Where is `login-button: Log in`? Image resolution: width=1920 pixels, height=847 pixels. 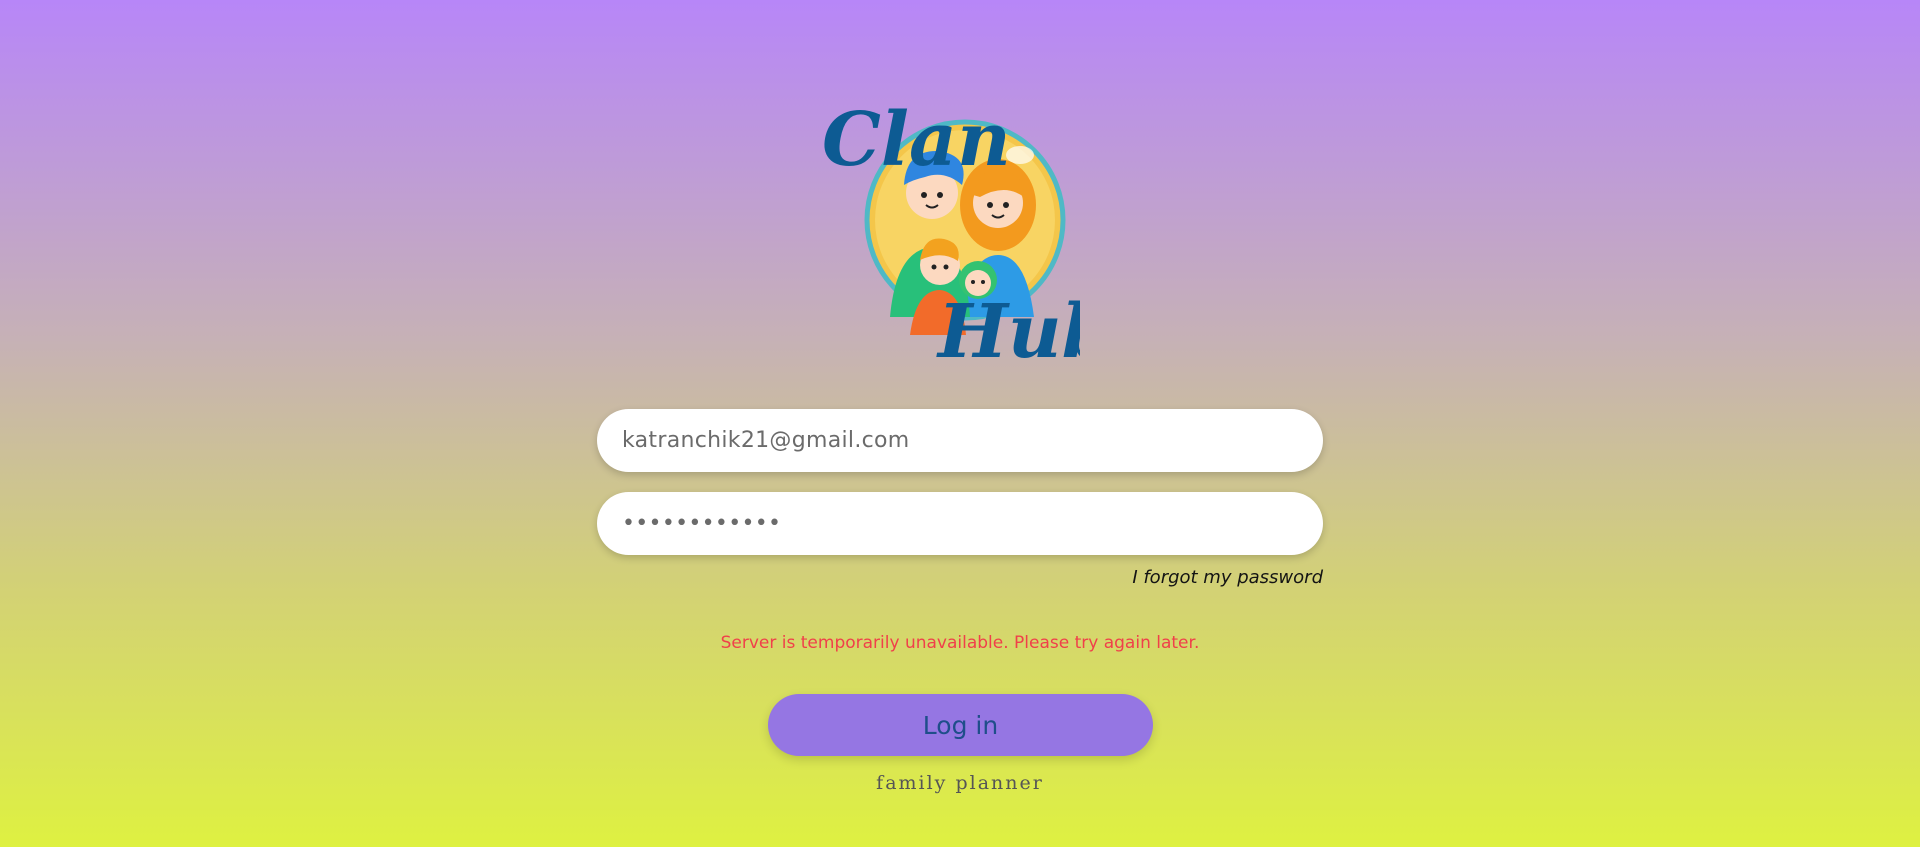 login-button: Log in is located at coordinates (960, 725).